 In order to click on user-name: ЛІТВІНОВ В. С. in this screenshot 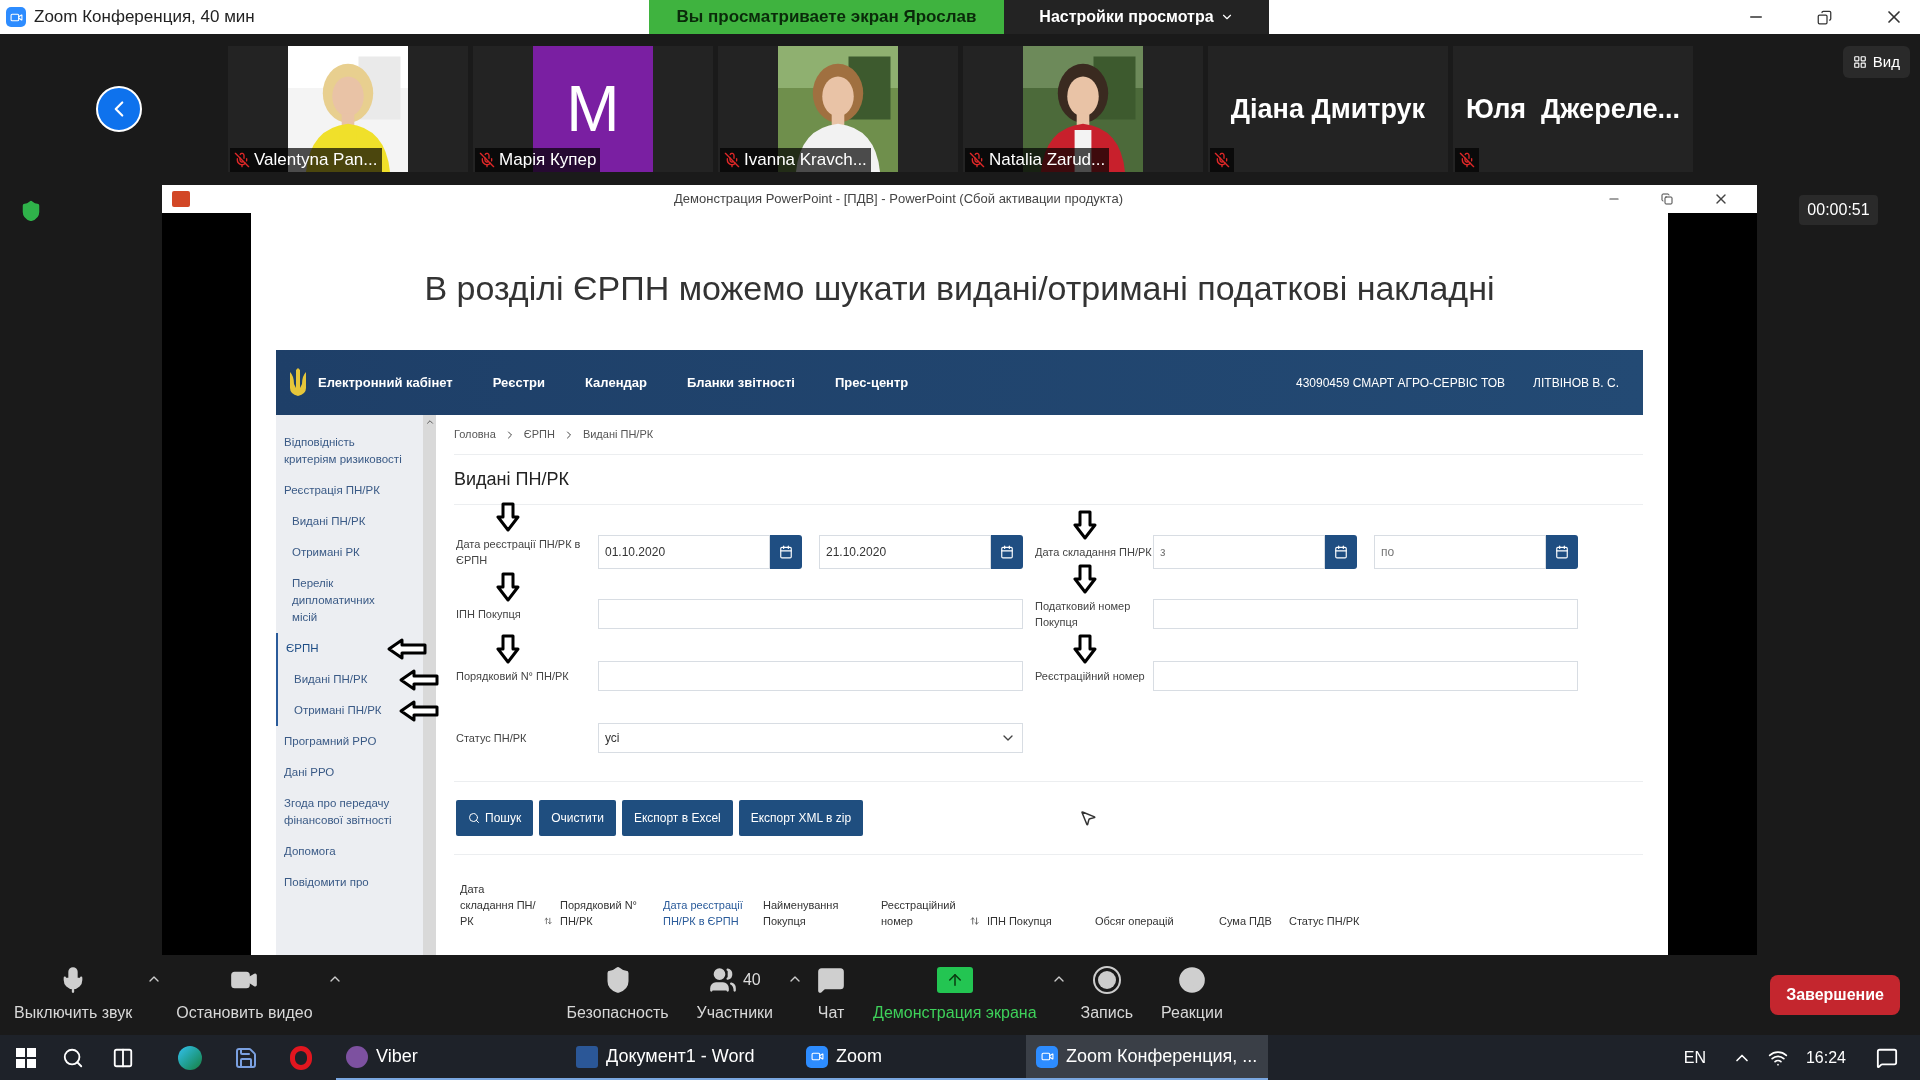, I will do `click(1576, 382)`.